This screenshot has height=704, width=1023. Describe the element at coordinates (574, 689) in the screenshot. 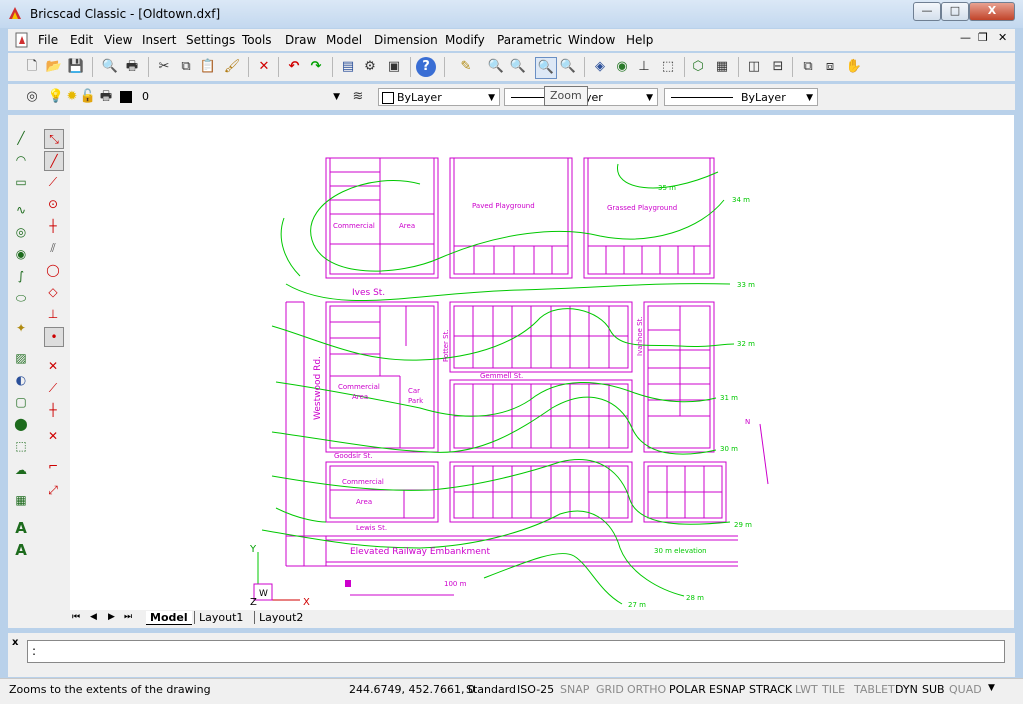

I see `status-toggle-snap: SNAP` at that location.